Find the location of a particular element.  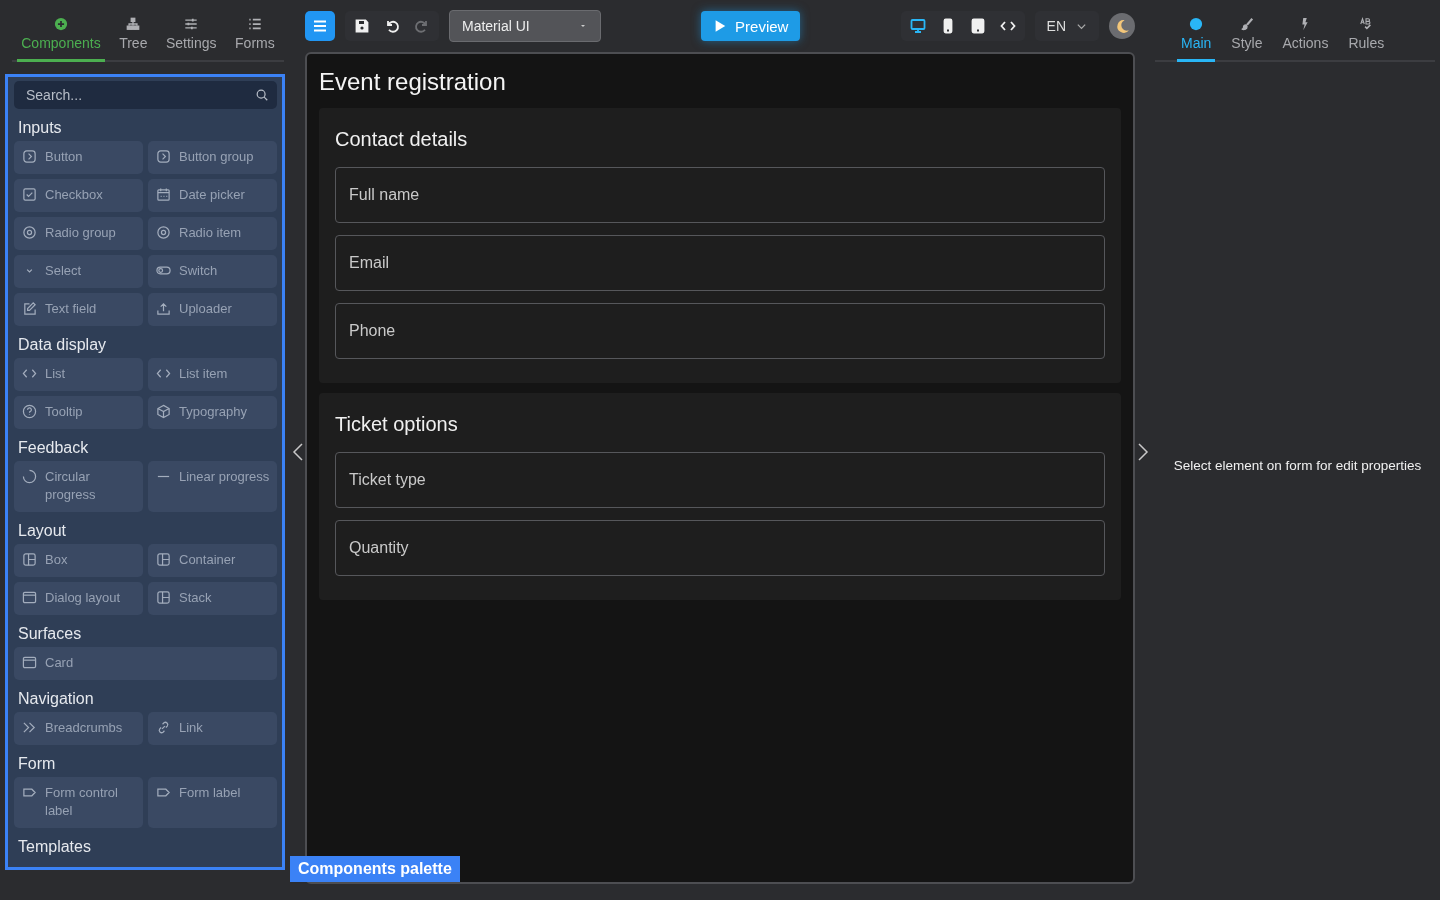

component-item: Stack is located at coordinates (212, 598).